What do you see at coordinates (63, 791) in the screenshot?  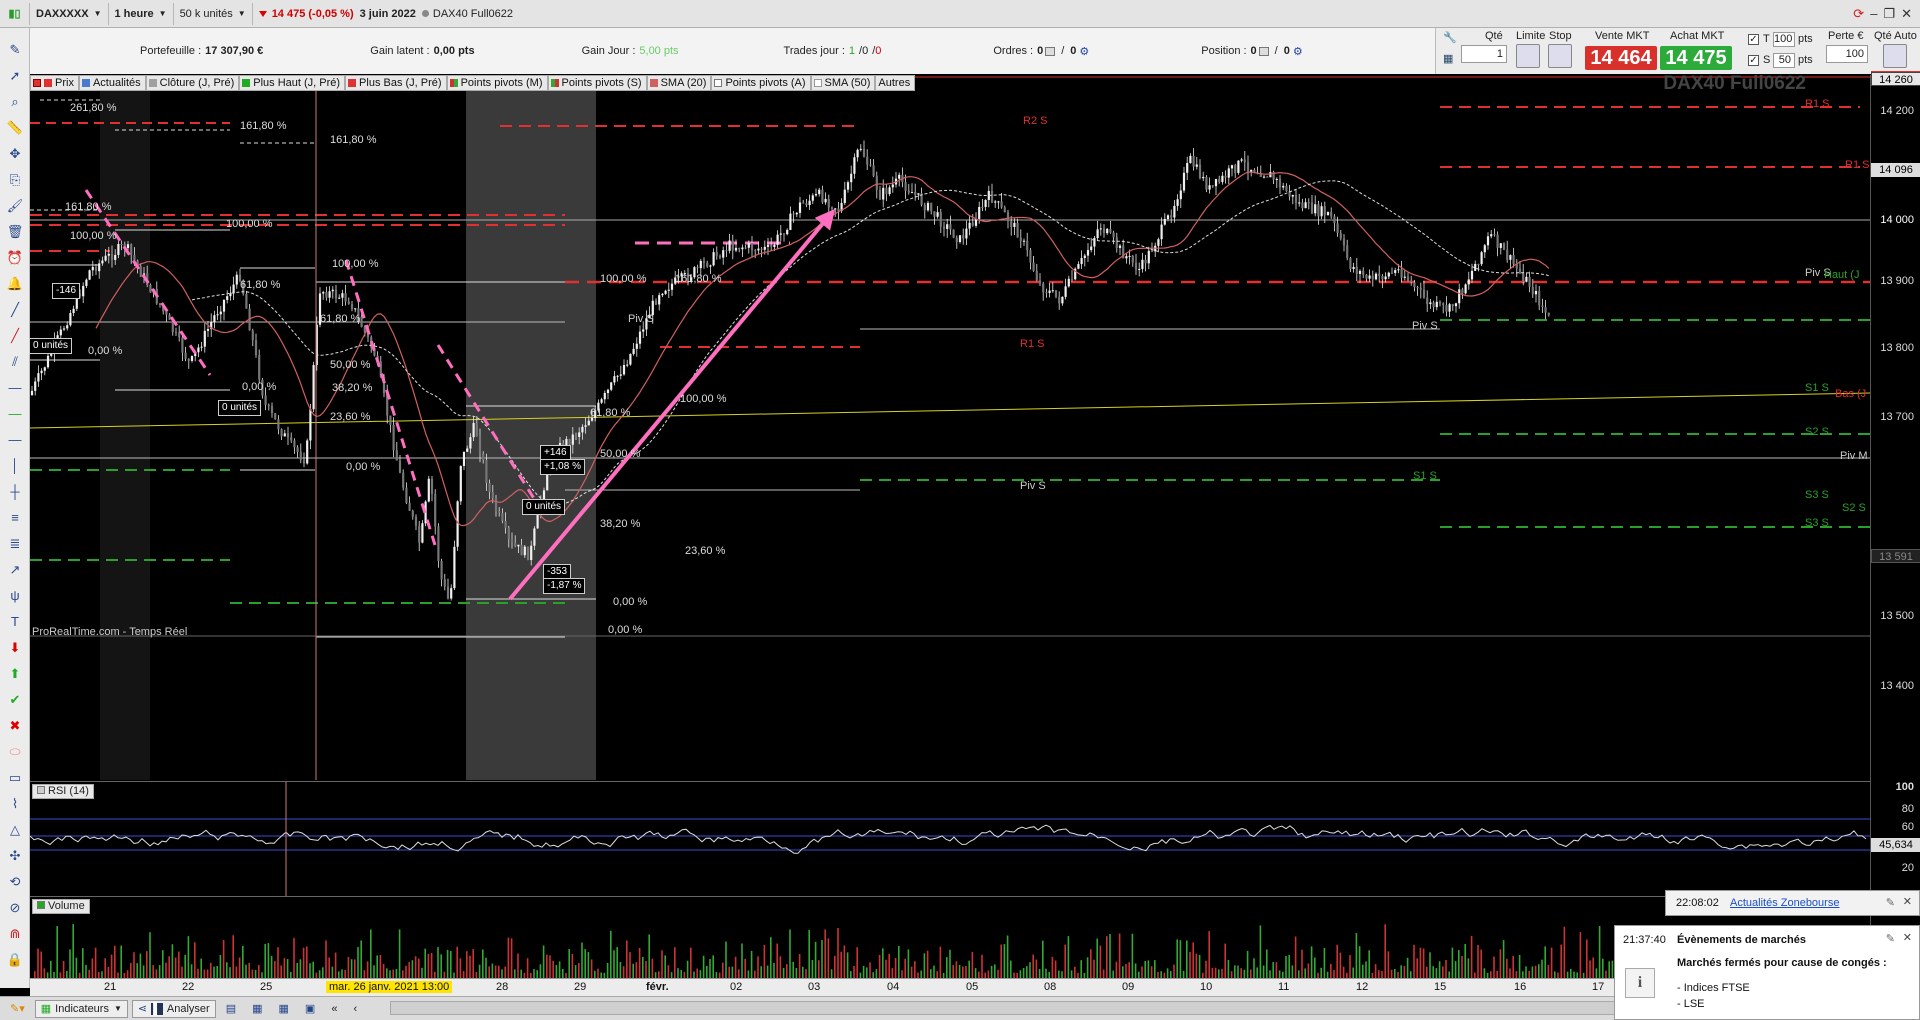 I see `rsi-label: RSI (14)` at bounding box center [63, 791].